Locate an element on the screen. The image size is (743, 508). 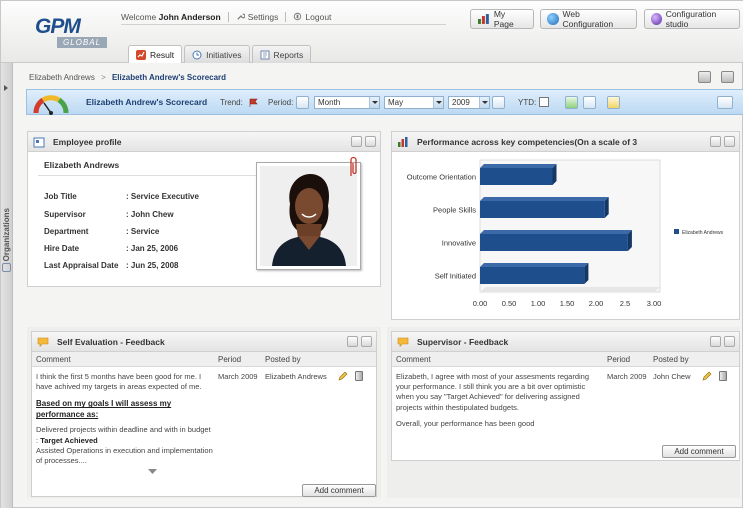
logout-link: Logout is located at coordinates (312, 17).